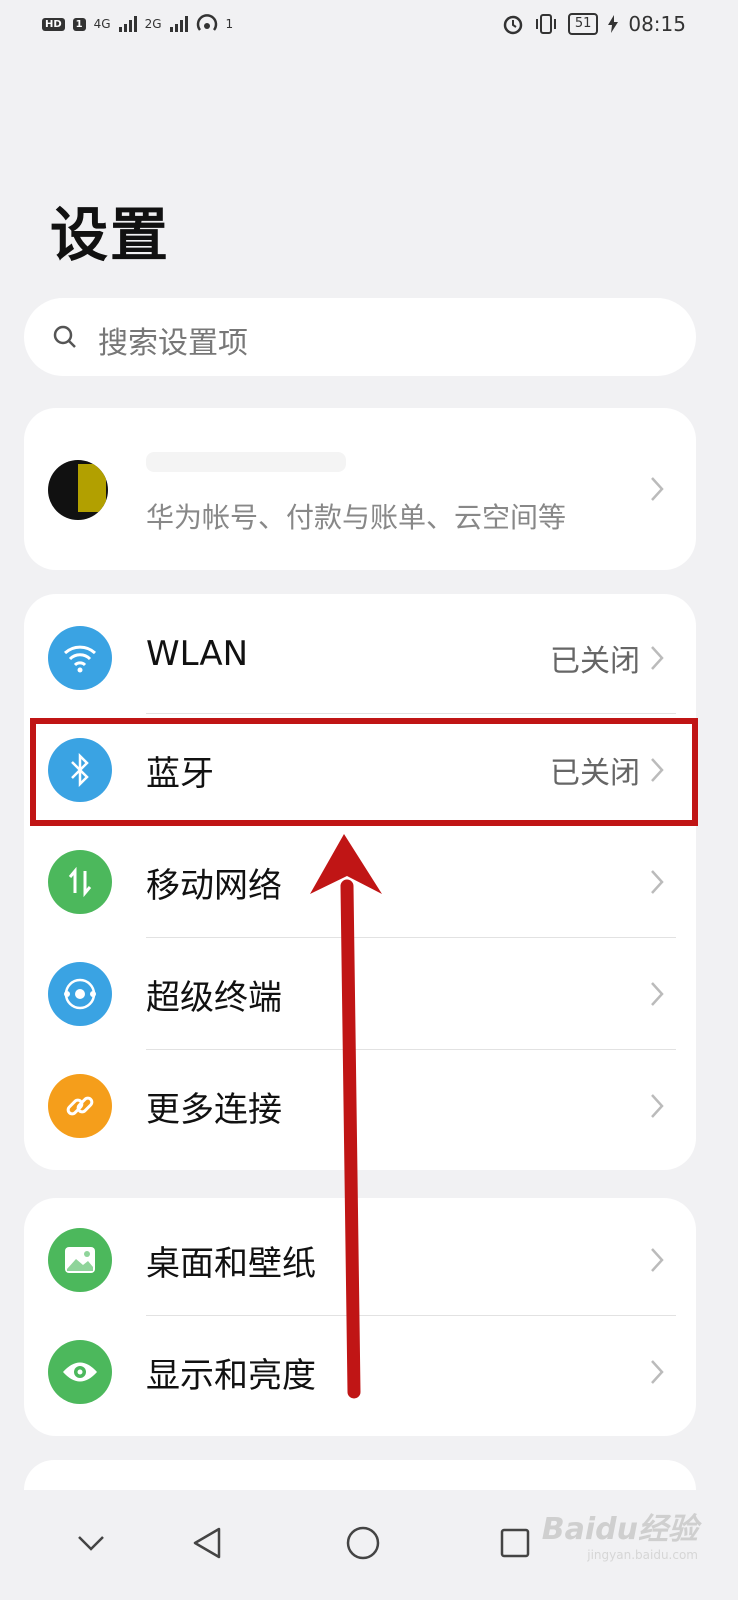  I want to click on account-name-redacted, so click(246, 462).